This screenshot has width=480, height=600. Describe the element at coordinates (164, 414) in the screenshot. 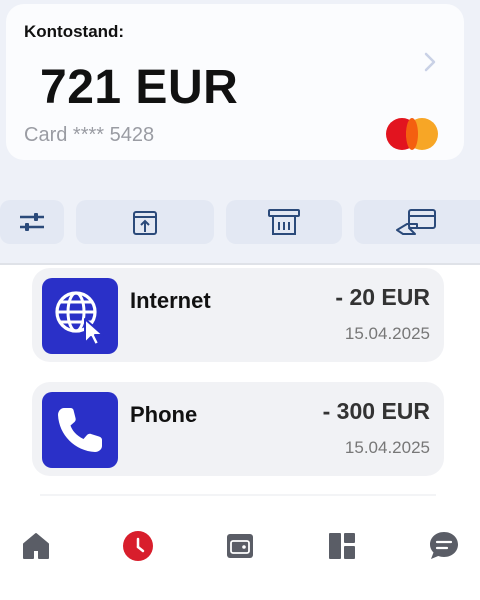

I see `transaction-name: Phone` at that location.